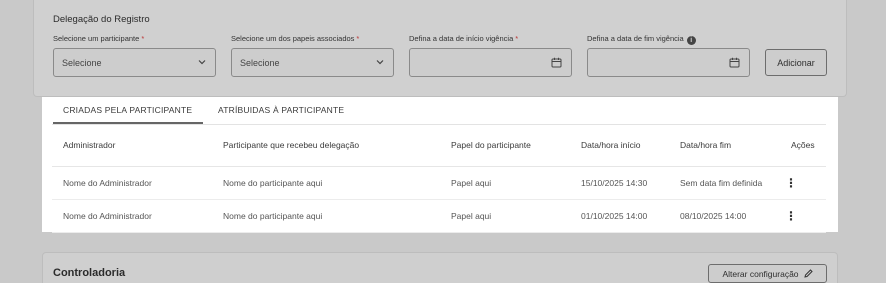 This screenshot has height=283, width=886. Describe the element at coordinates (505, 146) in the screenshot. I see `column-header: Papel do participante` at that location.